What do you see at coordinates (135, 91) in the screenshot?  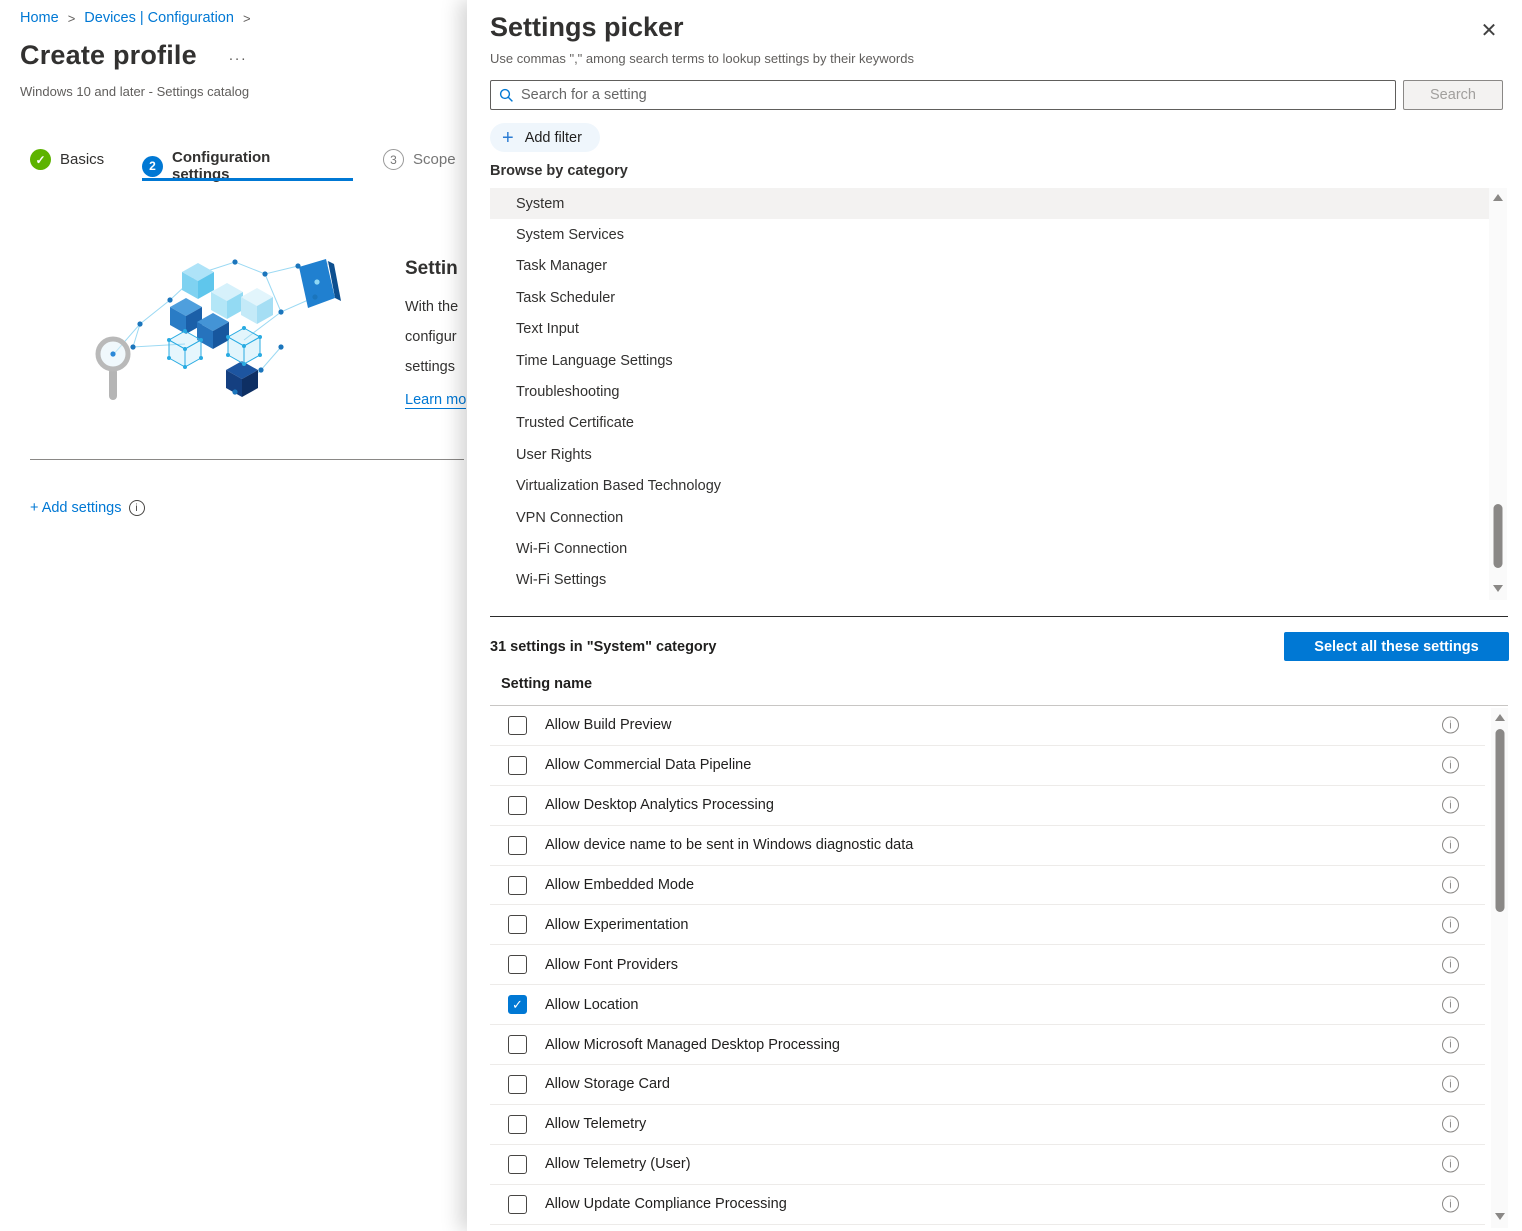 I see `page-subtitle: Windows 10 and later - Settings catalog` at bounding box center [135, 91].